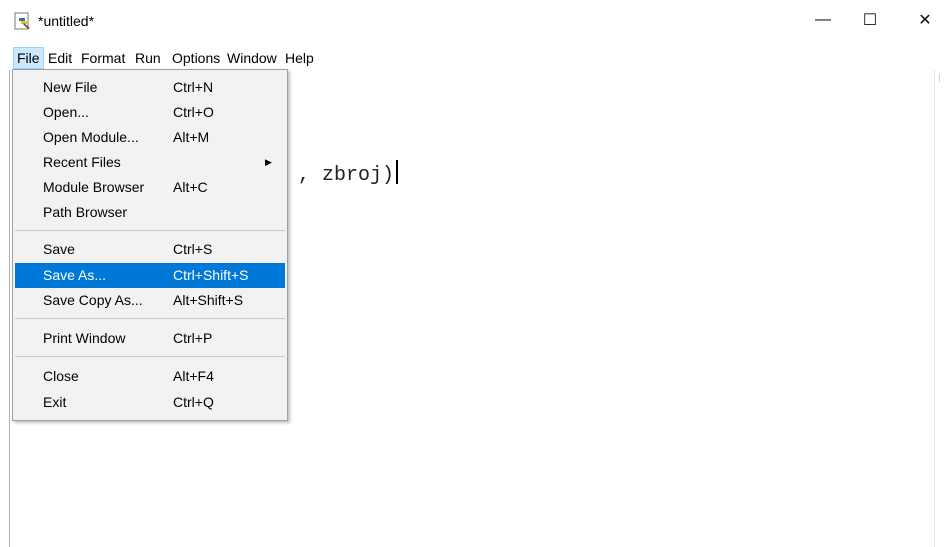 Image resolution: width=948 pixels, height=547 pixels. I want to click on menu-run: Run, so click(148, 58).